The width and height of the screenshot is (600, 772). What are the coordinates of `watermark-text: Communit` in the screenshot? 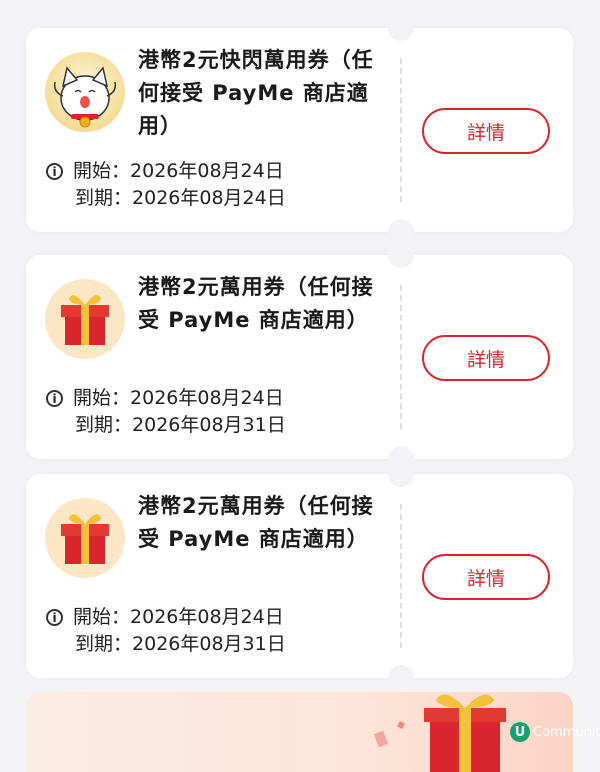 It's located at (566, 732).